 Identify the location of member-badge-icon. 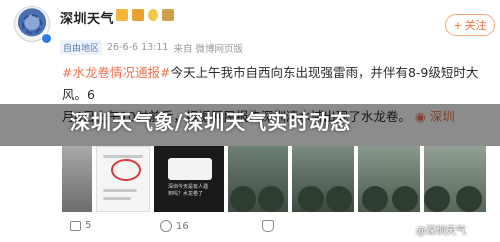
(122, 15).